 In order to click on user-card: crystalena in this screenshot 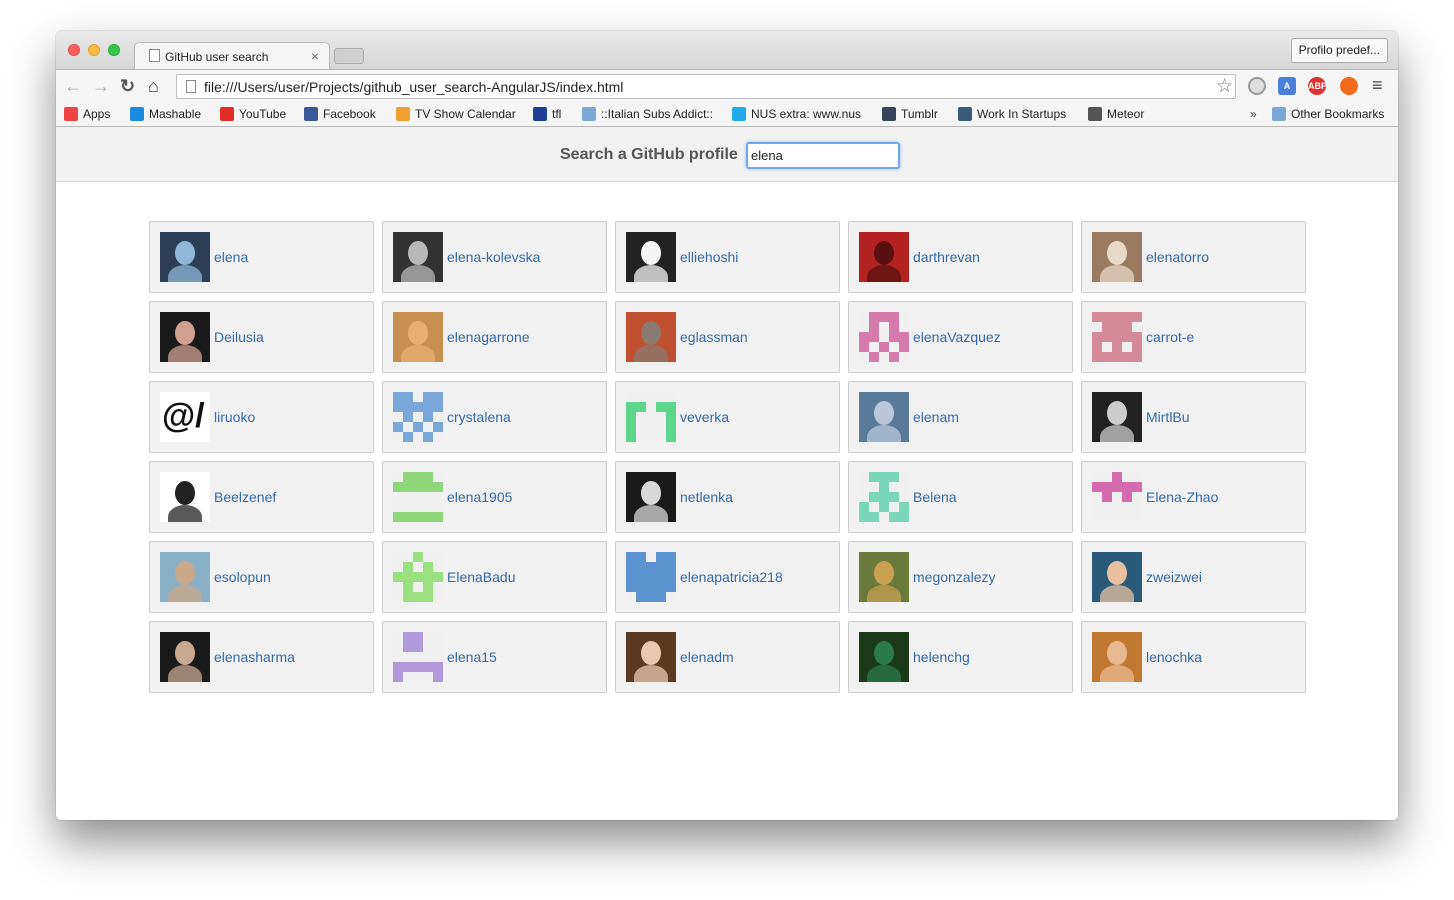, I will do `click(494, 417)`.